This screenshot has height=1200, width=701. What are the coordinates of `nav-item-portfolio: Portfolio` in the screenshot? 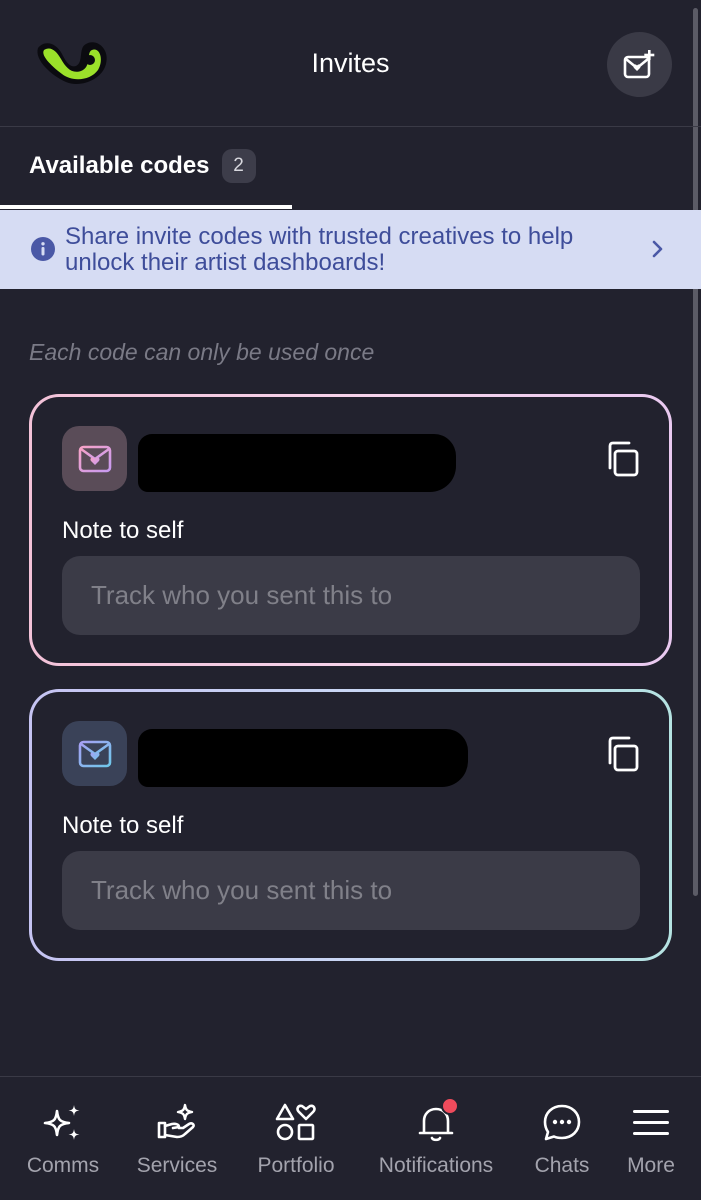 It's located at (296, 1137).